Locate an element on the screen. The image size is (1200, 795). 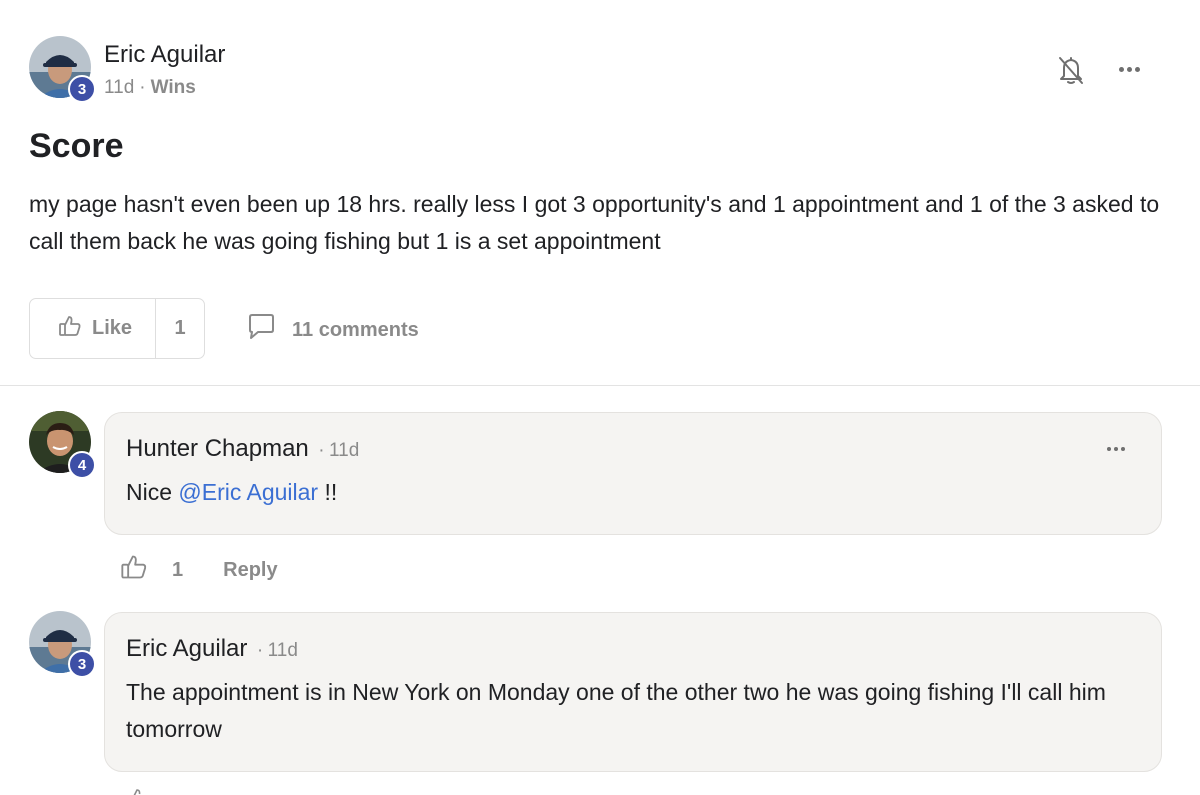
comment-header: Eric Aguilar · 11d is located at coordinates (212, 649).